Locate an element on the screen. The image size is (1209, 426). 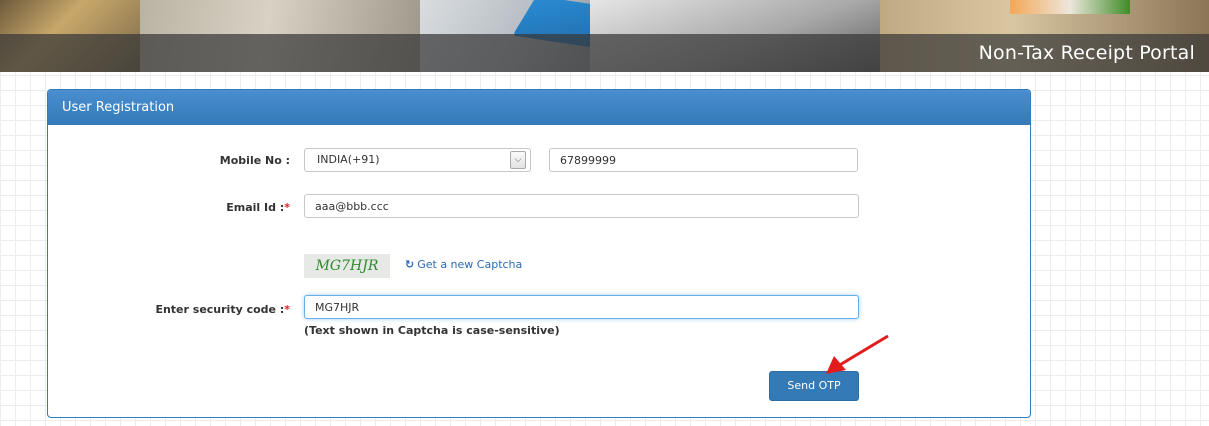
portal-title: Non-Tax Receipt Portal is located at coordinates (1086, 53).